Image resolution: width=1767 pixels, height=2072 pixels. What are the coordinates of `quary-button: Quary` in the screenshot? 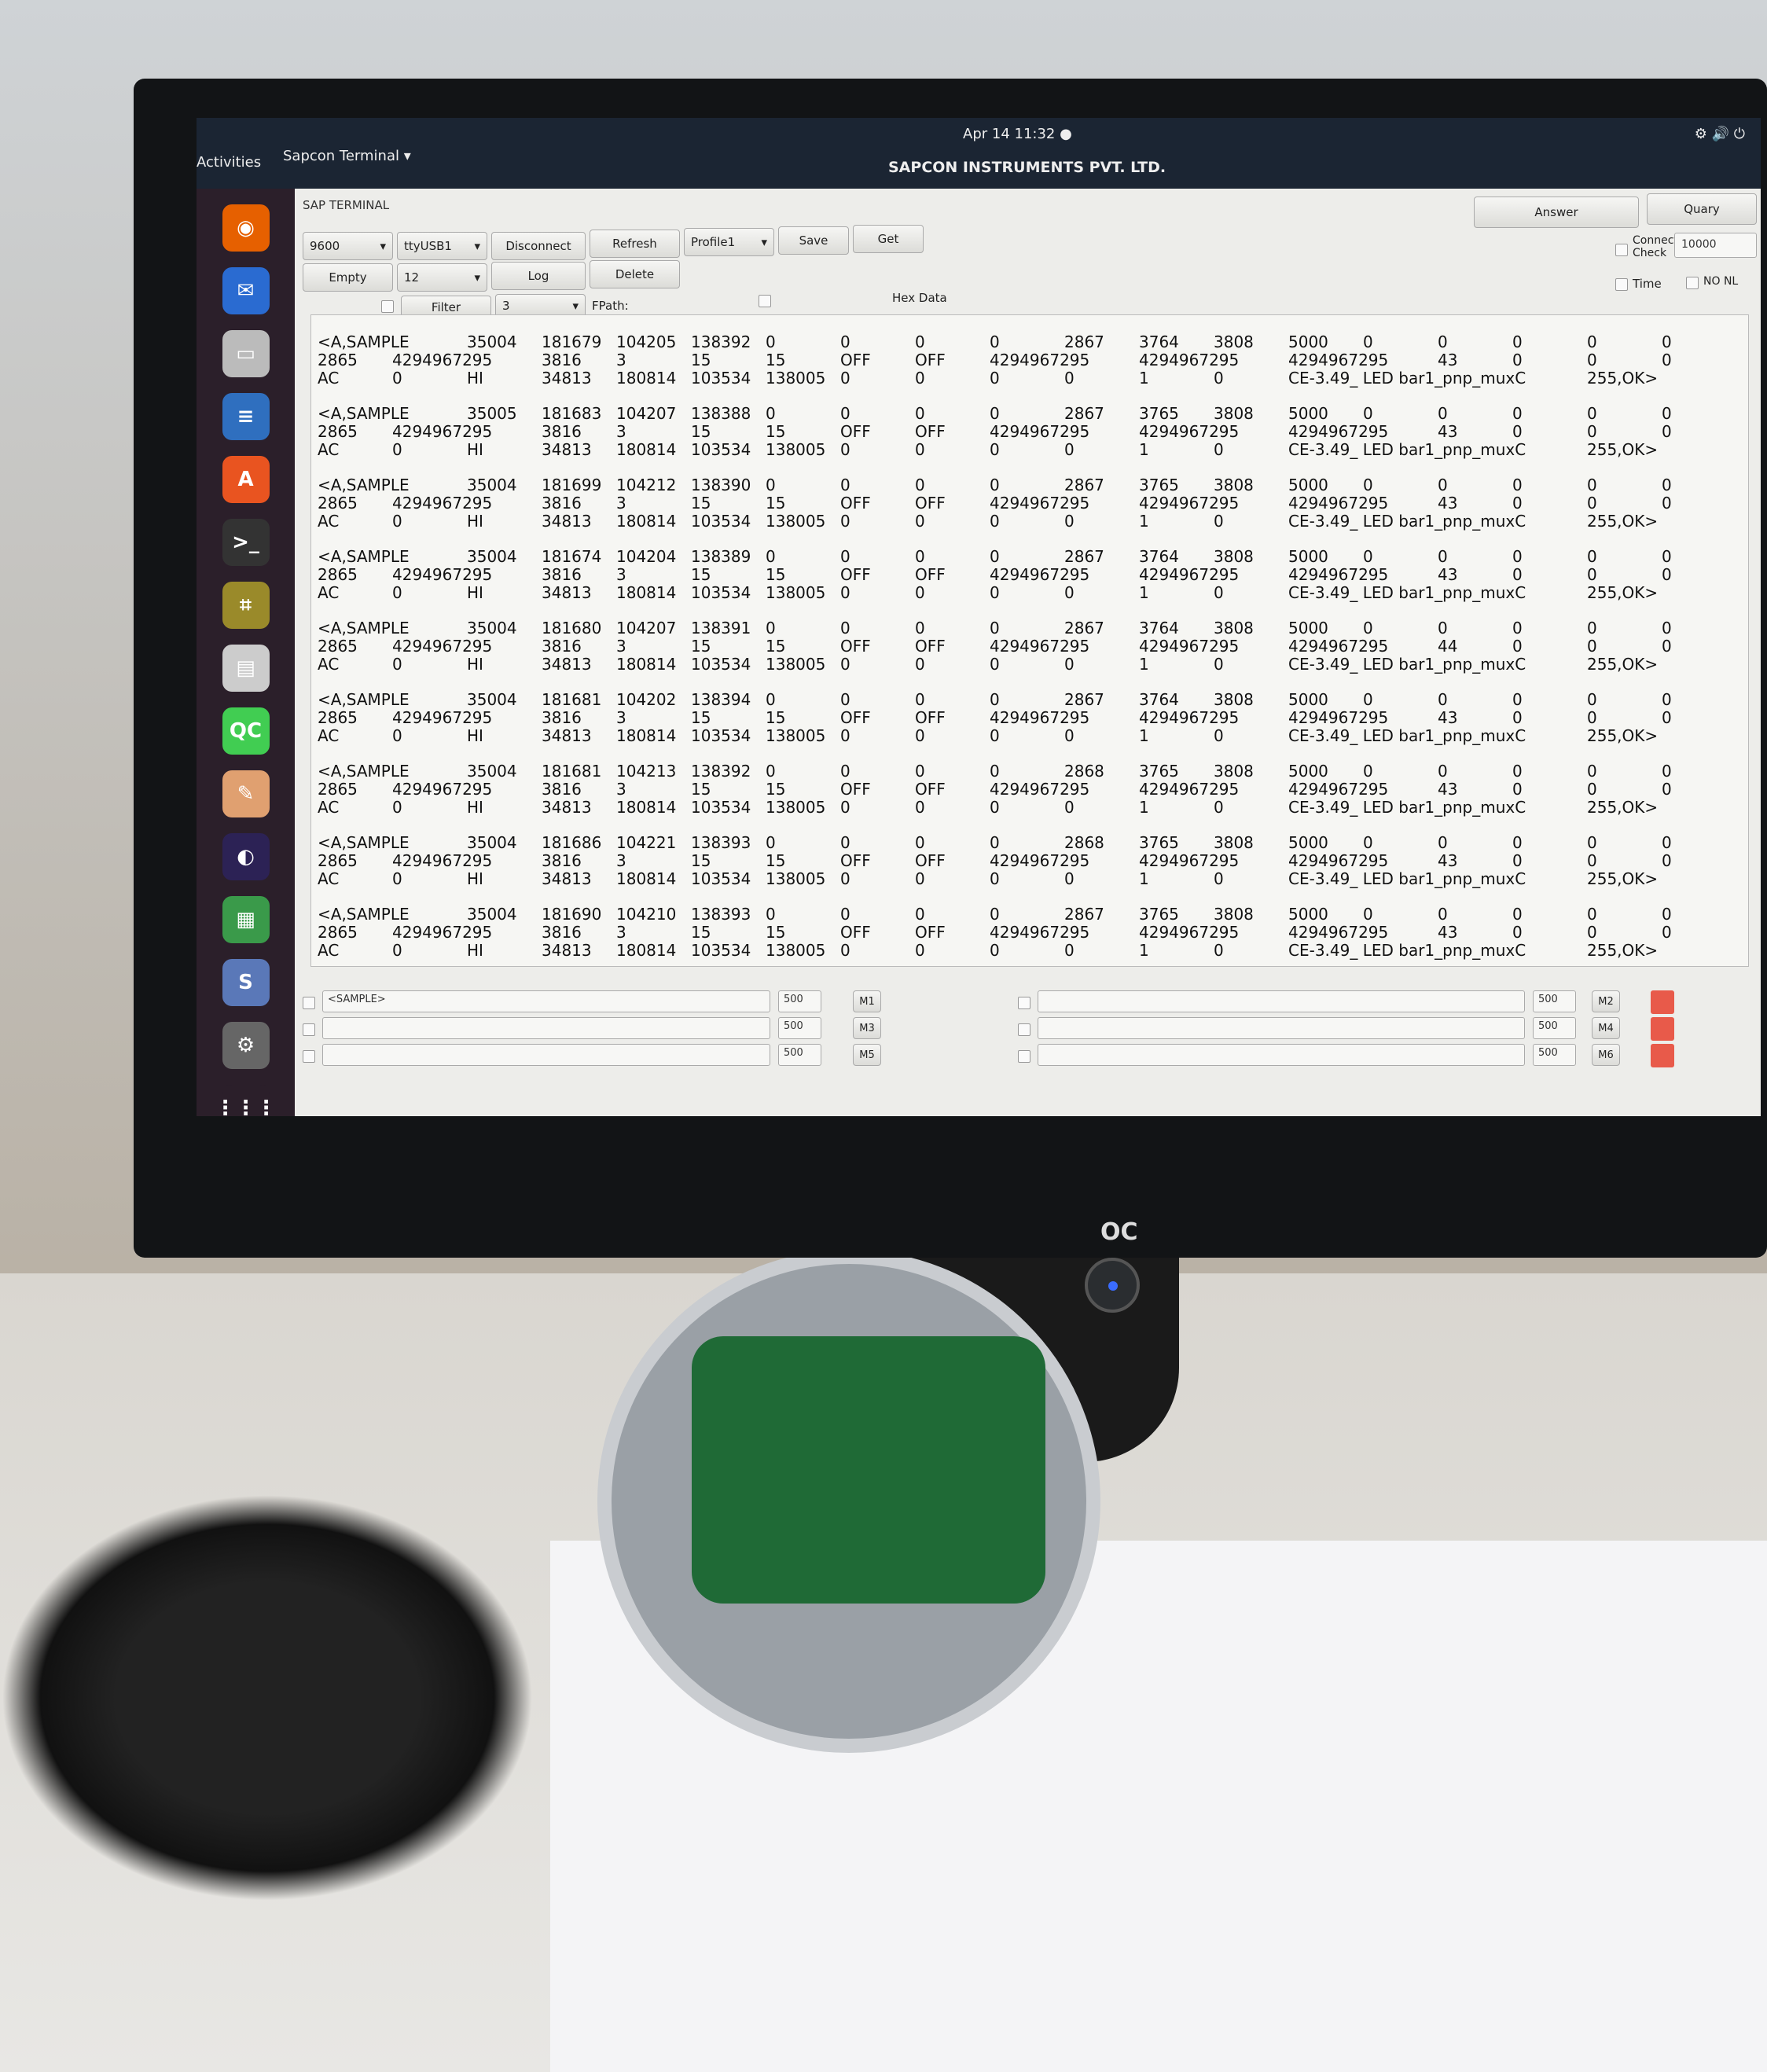 It's located at (1702, 209).